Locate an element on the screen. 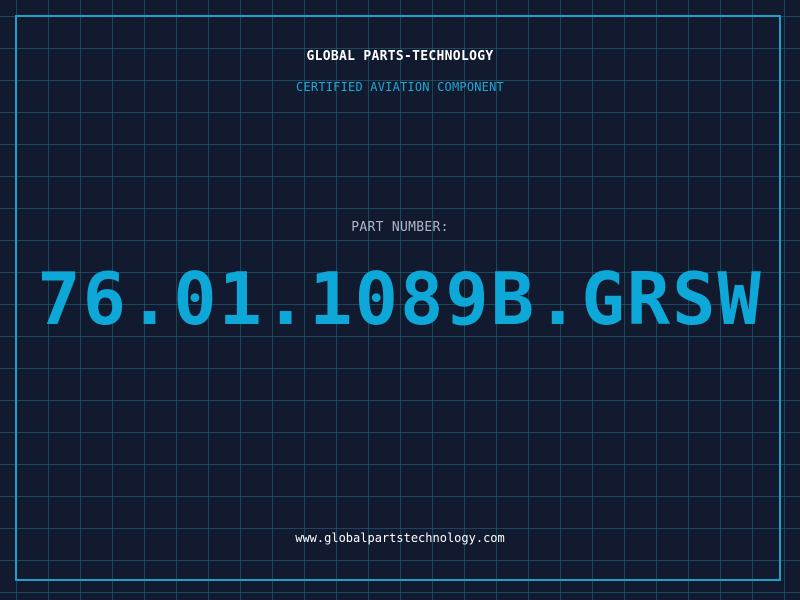 This screenshot has width=800, height=600. certification-tagline: CERTIFIED AVIATION COMPONENT is located at coordinates (400, 87).